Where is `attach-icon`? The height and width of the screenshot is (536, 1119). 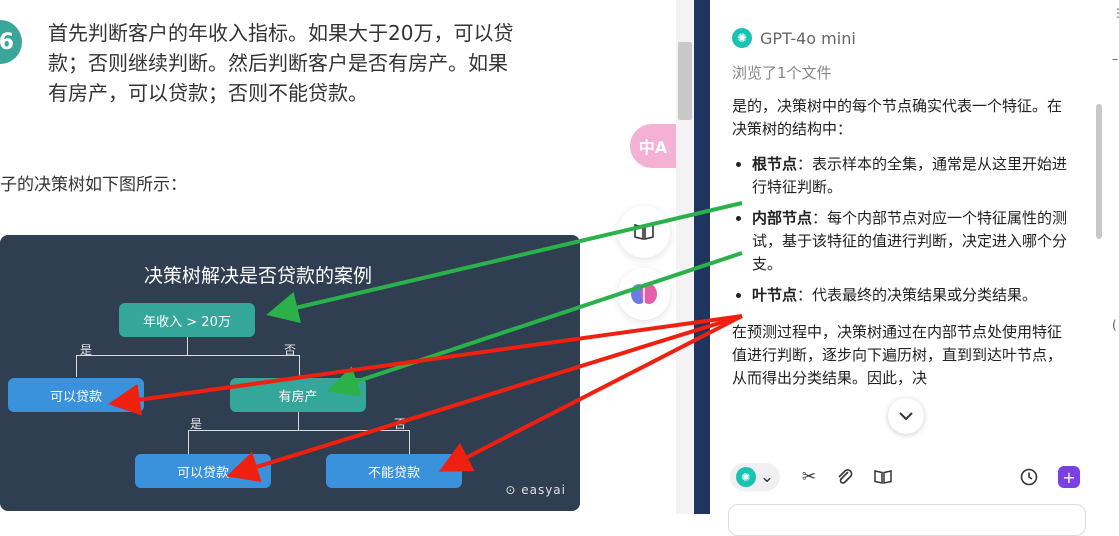
attach-icon is located at coordinates (845, 477).